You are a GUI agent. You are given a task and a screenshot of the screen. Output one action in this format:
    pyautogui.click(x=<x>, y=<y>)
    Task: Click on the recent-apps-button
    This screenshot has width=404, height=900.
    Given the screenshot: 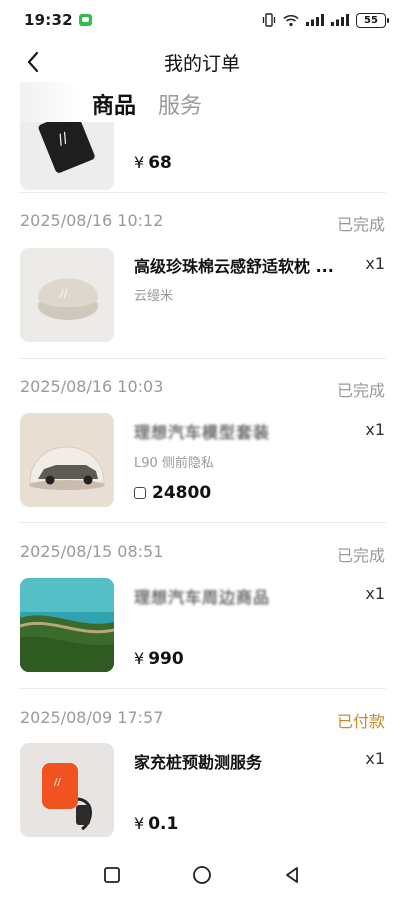 What is the action you would take?
    pyautogui.click(x=112, y=875)
    